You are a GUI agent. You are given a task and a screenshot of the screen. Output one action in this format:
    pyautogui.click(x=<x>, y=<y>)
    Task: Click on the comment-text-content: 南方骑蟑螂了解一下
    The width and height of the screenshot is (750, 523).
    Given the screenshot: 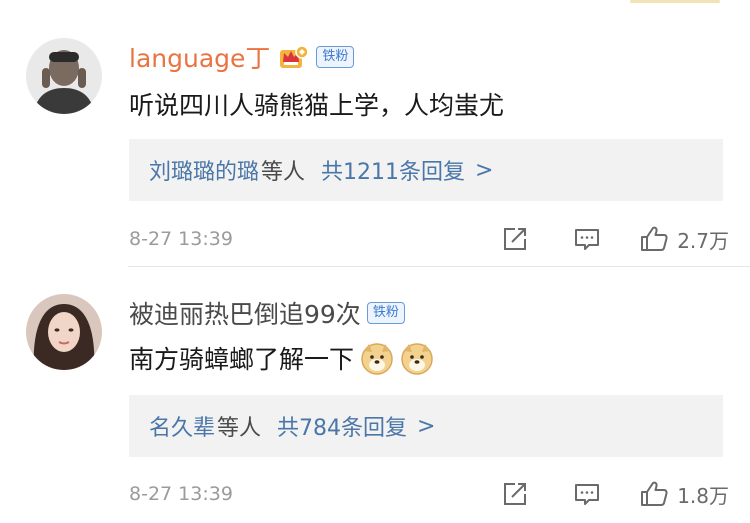 What is the action you would take?
    pyautogui.click(x=242, y=359)
    